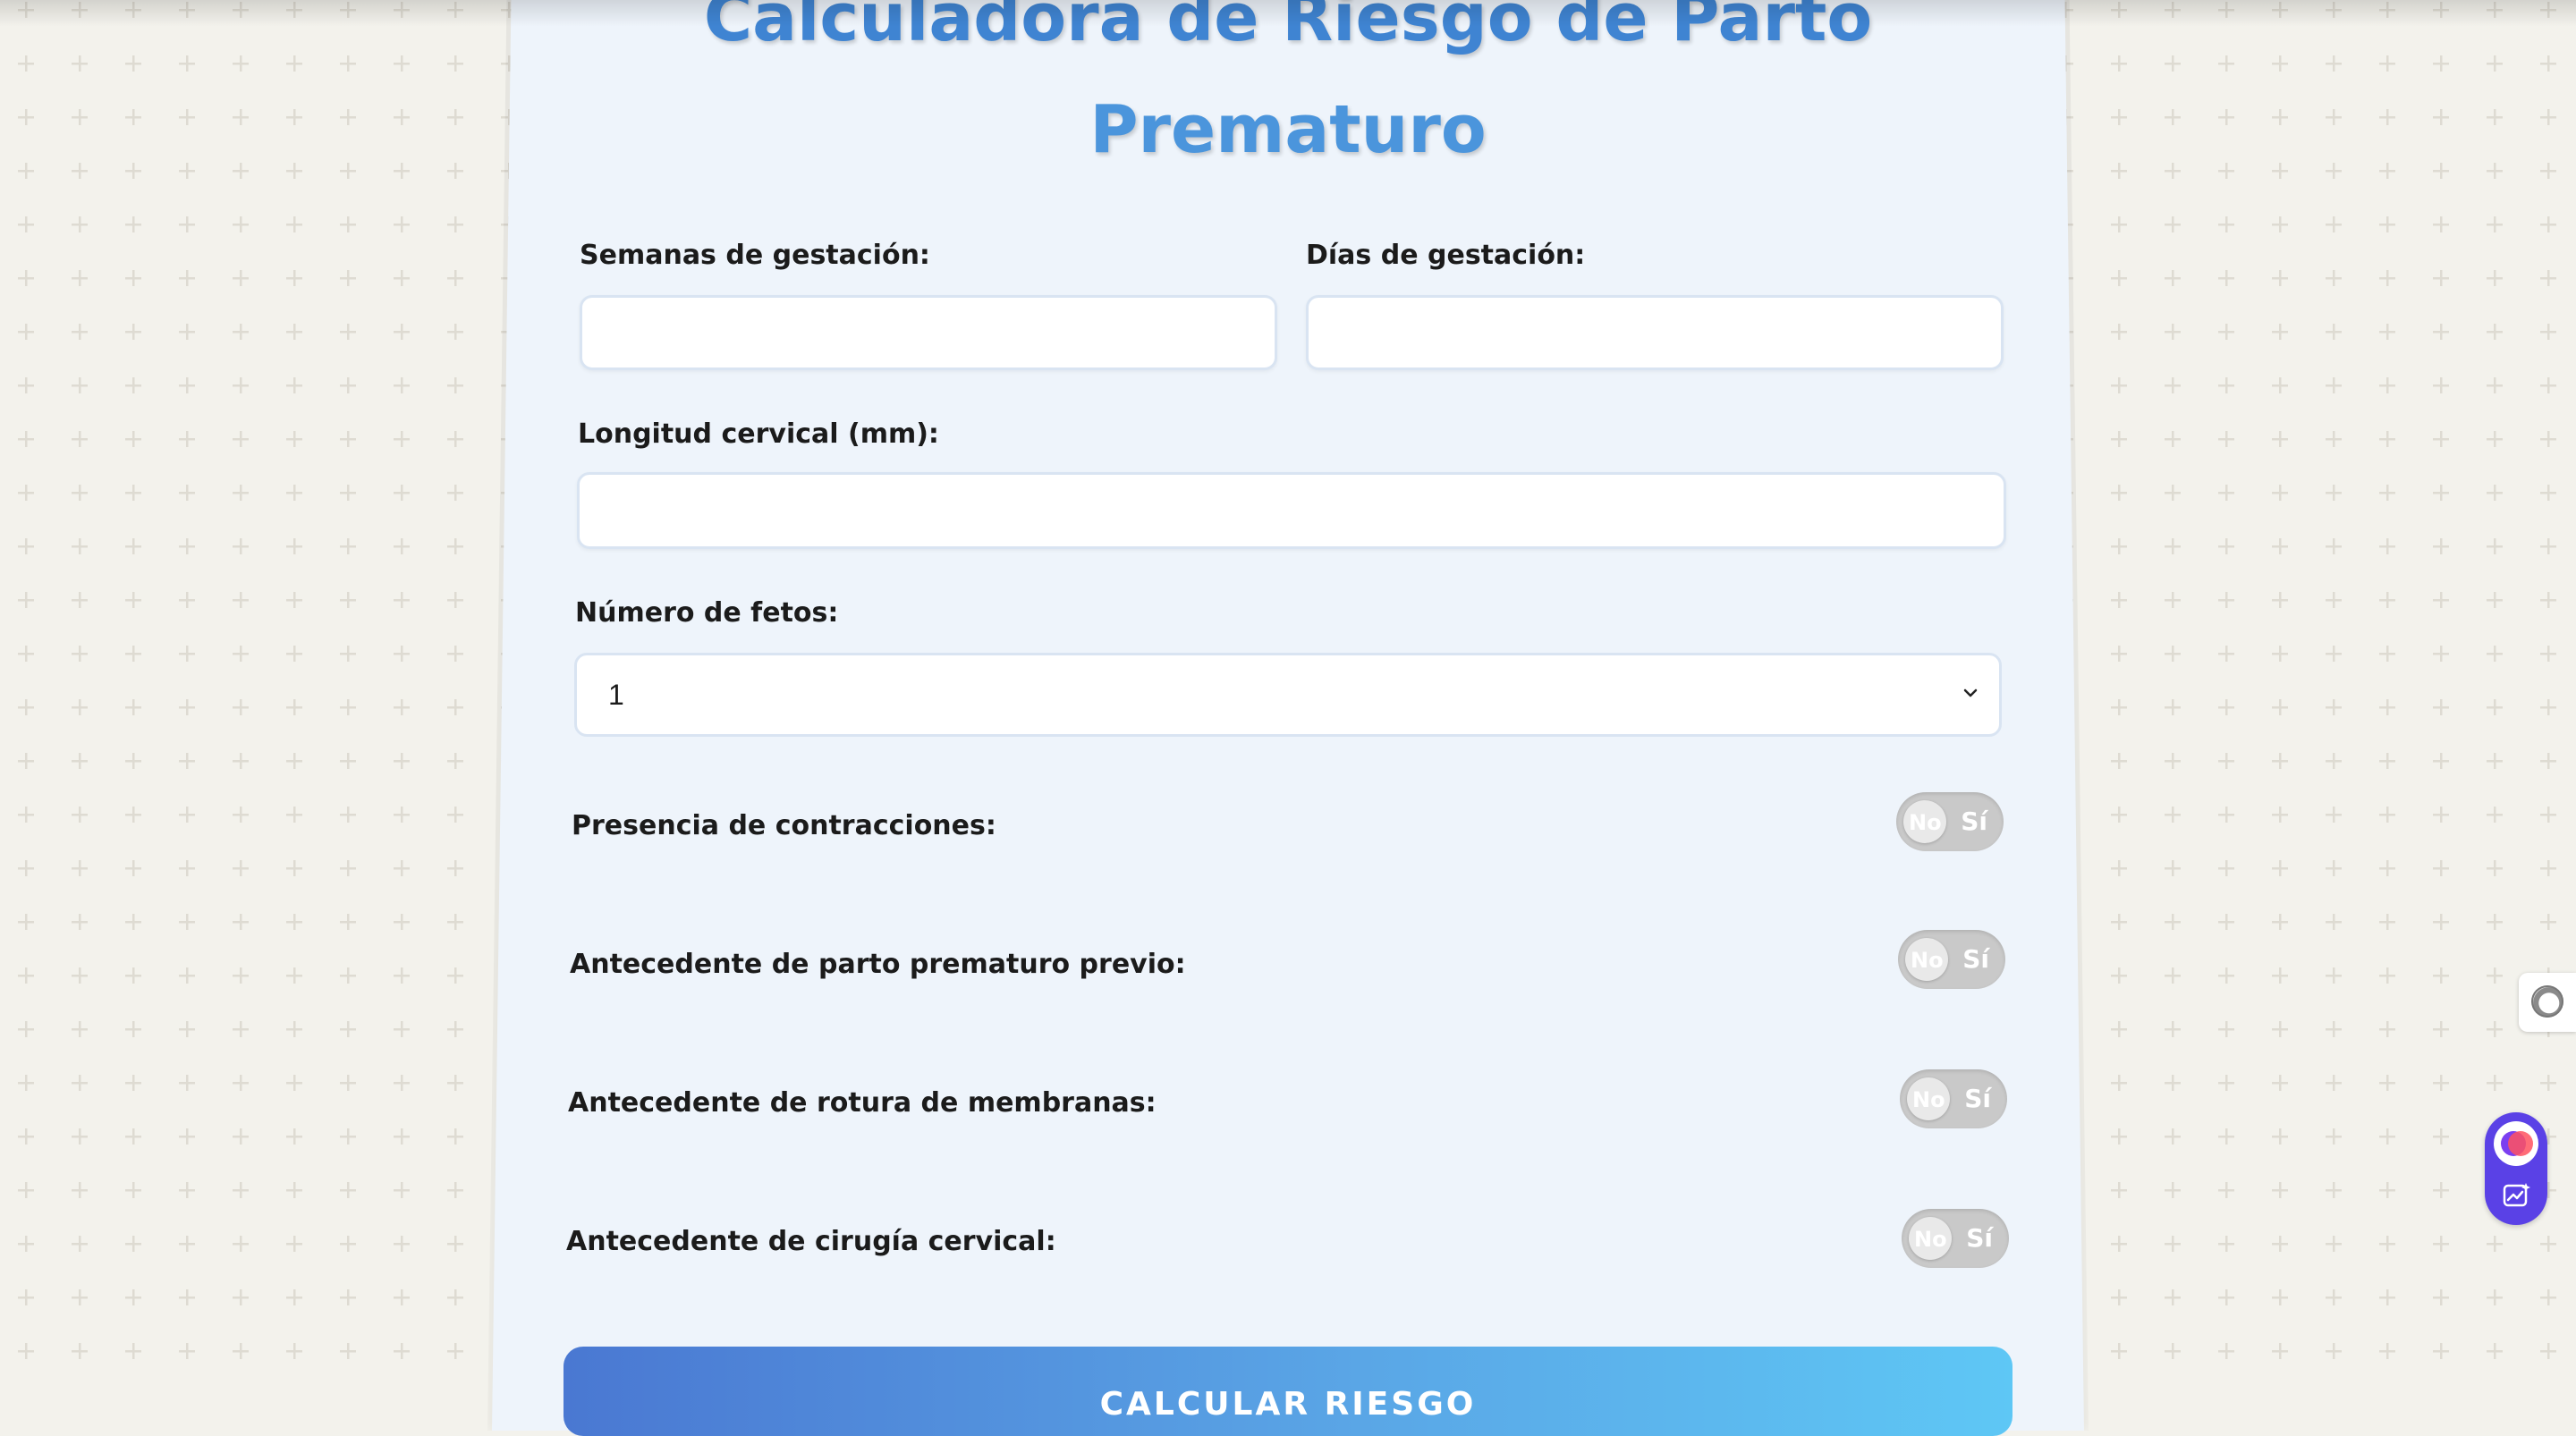 This screenshot has width=2576, height=1436. Describe the element at coordinates (758, 434) in the screenshot. I see `cervical-length-label: Longitud cervical (mm):` at that location.